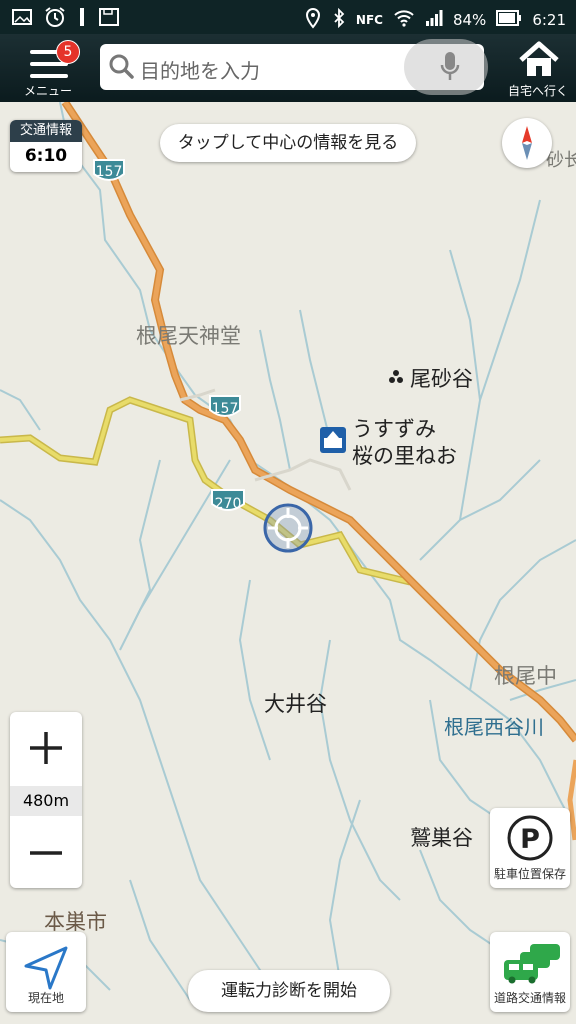  What do you see at coordinates (228, 504) in the screenshot?
I see `route-270-label: 270` at bounding box center [228, 504].